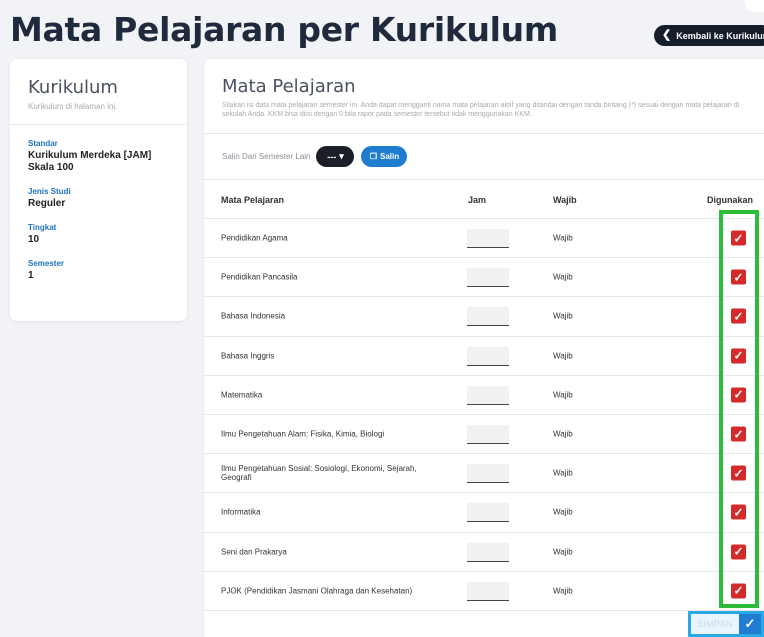  I want to click on semester-select: --- ▾, so click(335, 156).